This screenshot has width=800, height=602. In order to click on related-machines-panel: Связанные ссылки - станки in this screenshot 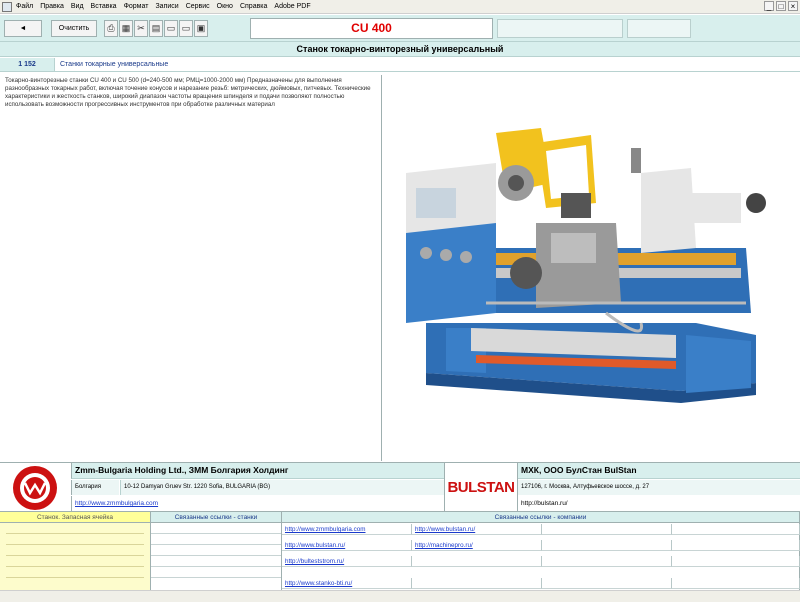, I will do `click(216, 551)`.